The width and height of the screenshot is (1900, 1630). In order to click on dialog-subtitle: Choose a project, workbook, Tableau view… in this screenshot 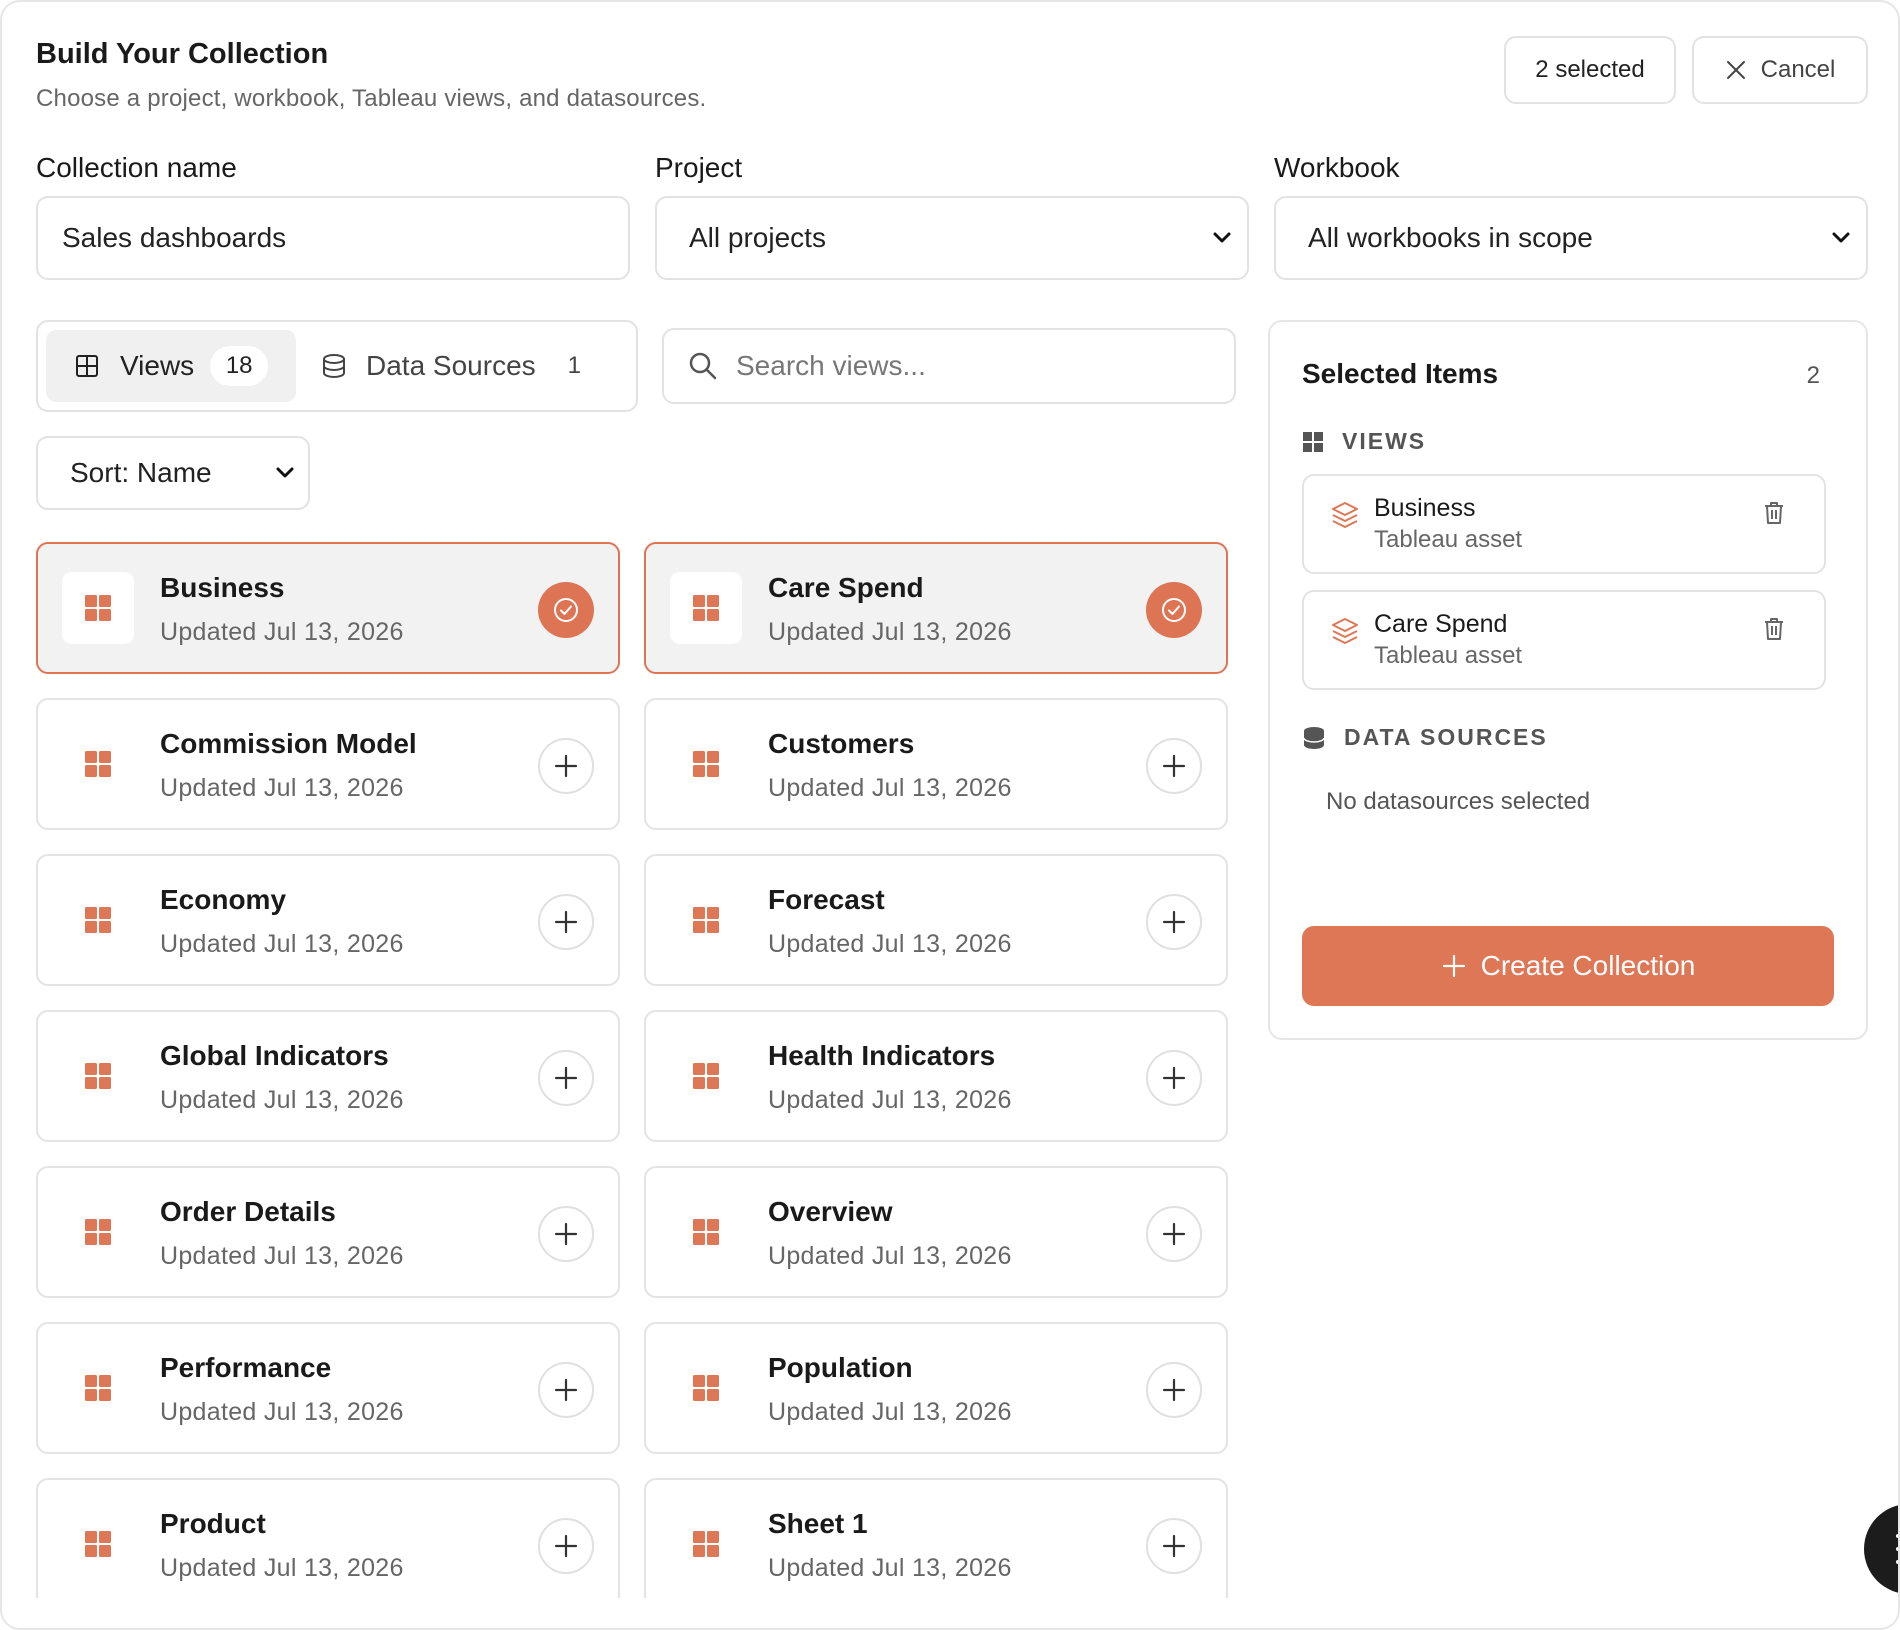, I will do `click(371, 98)`.